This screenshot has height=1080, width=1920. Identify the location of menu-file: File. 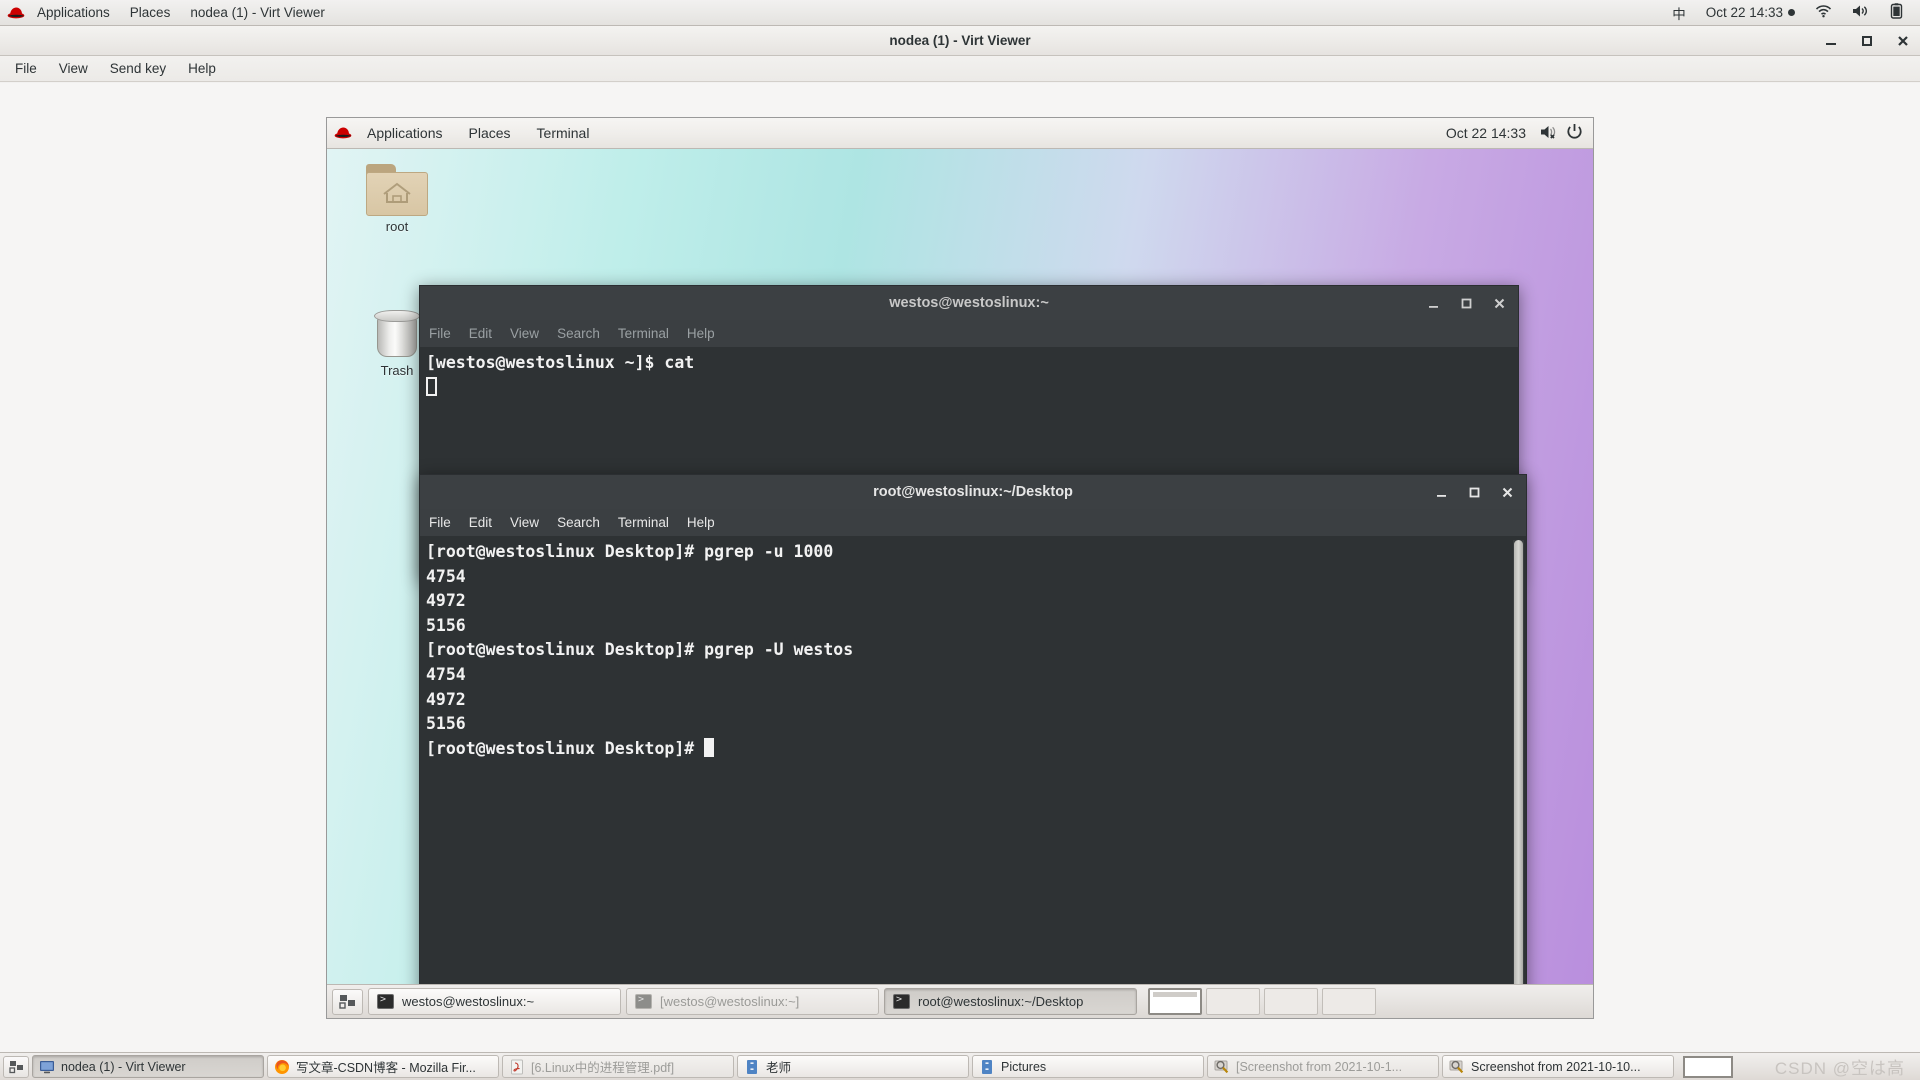
(26, 69).